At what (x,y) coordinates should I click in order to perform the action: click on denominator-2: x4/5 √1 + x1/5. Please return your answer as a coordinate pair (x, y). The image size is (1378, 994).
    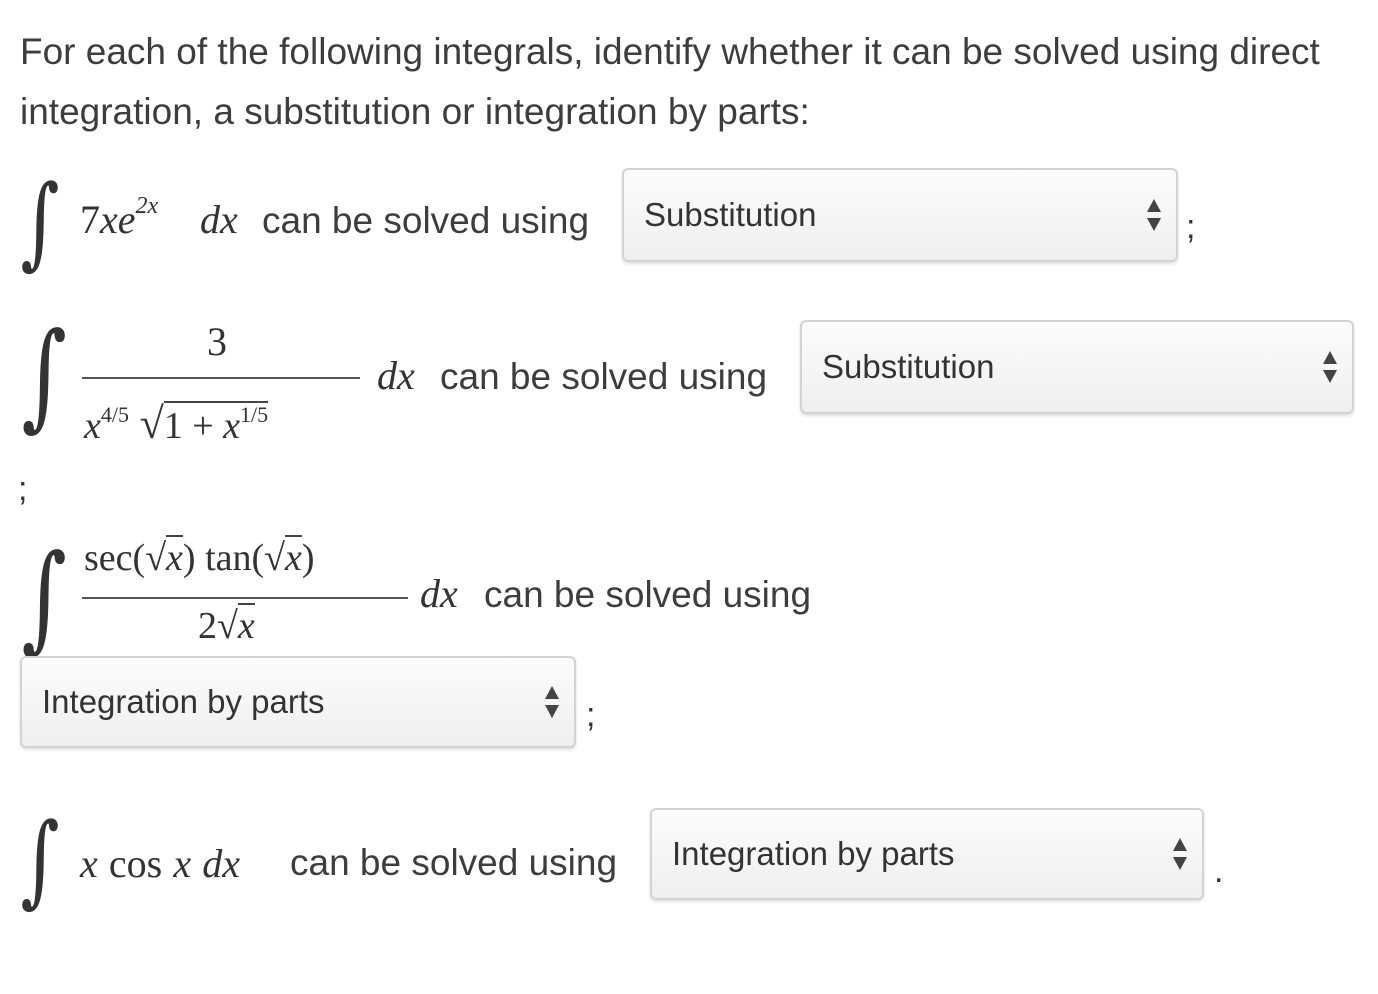
    Looking at the image, I should click on (176, 423).